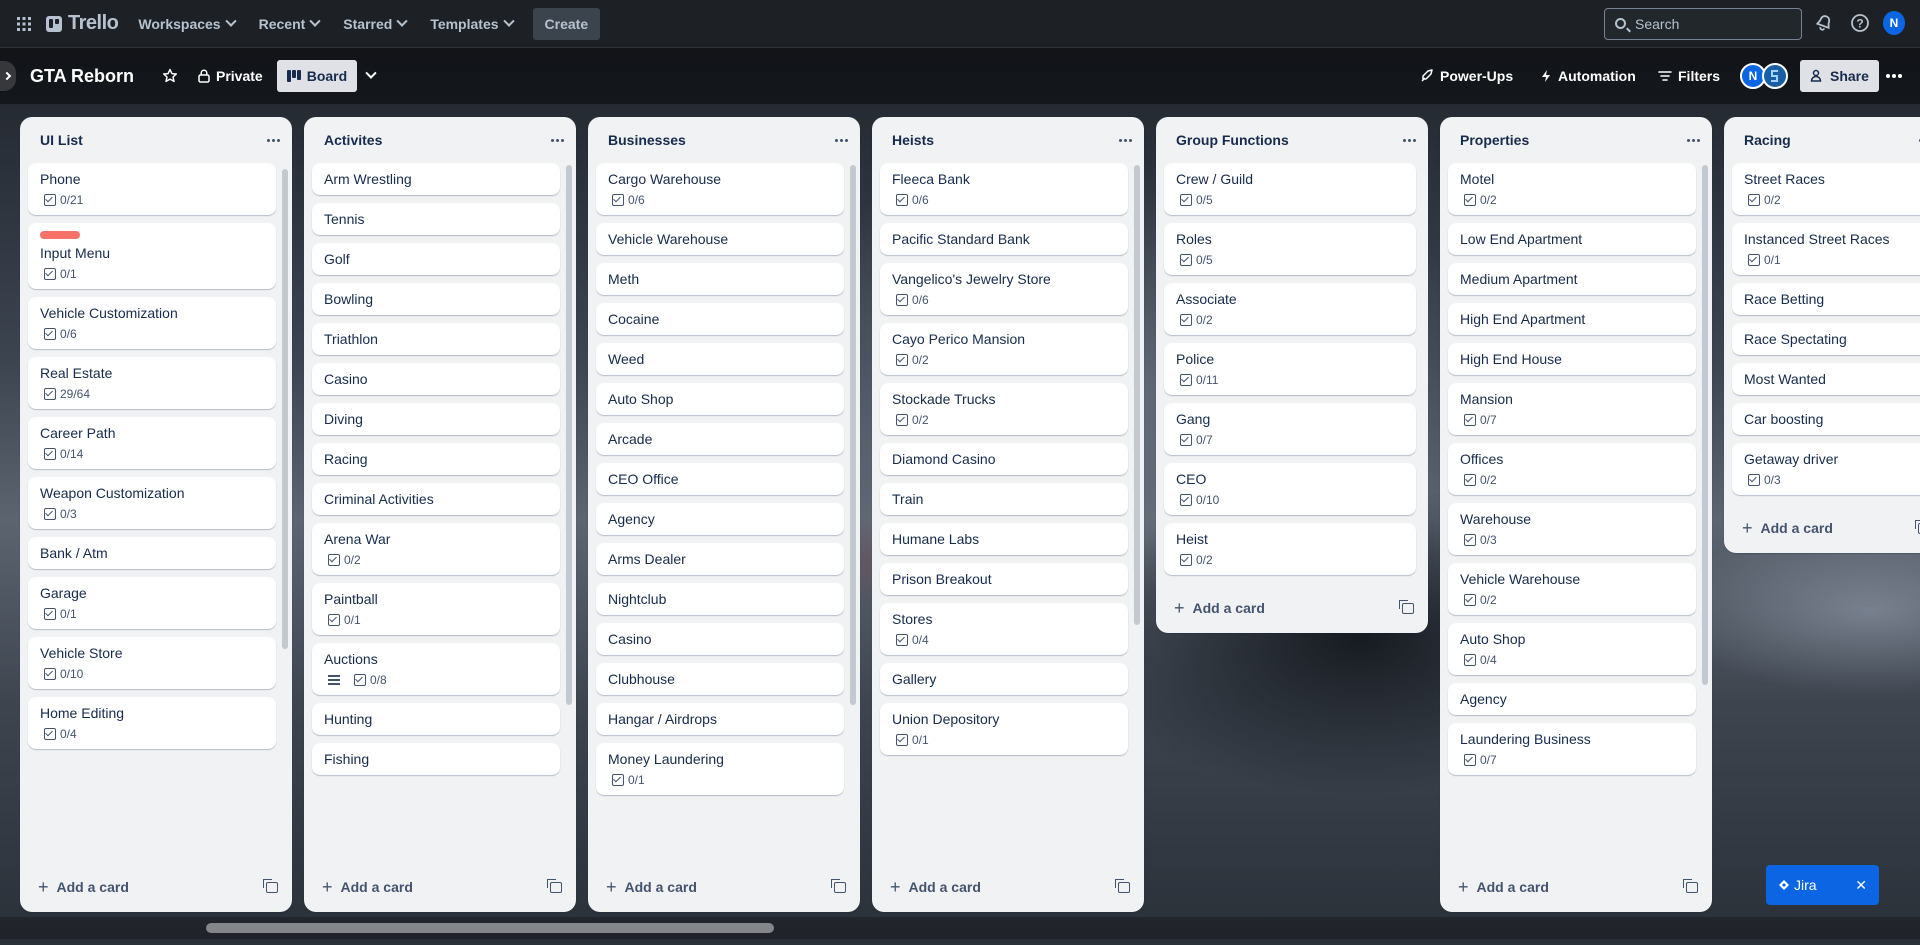 This screenshot has height=945, width=1920. I want to click on card: Race Betting, so click(1826, 299).